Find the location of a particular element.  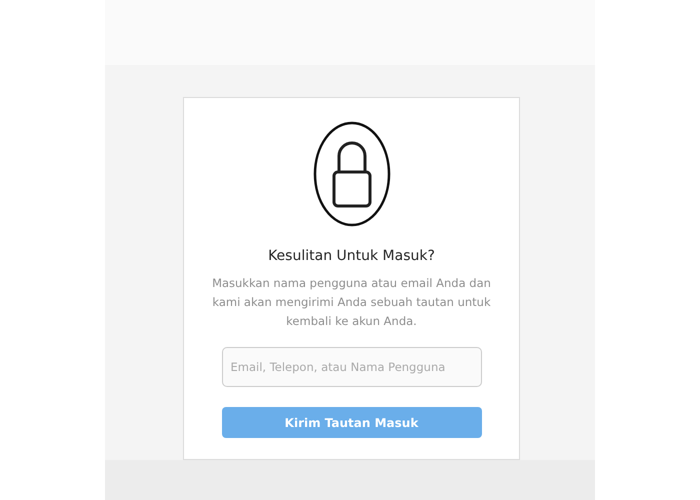

input-field: Email, Telepon, atau Nama Pengguna is located at coordinates (352, 367).